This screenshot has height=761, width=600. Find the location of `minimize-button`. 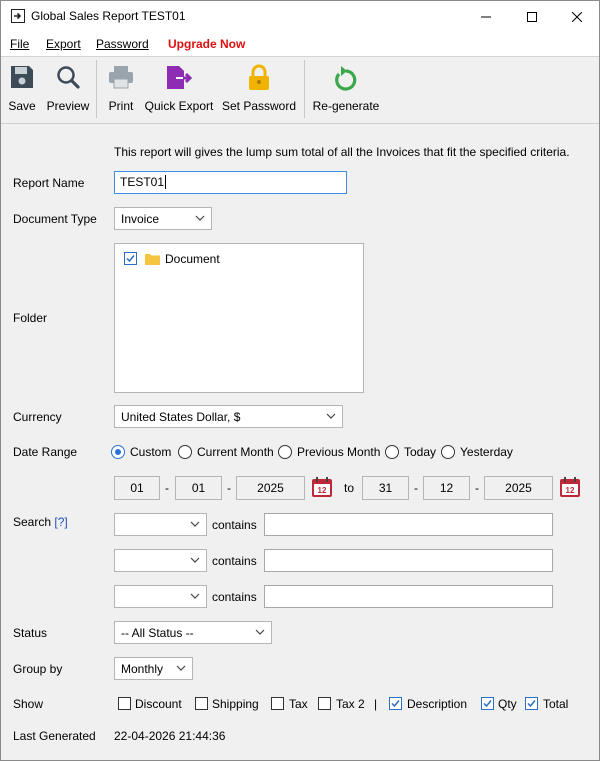

minimize-button is located at coordinates (486, 16).